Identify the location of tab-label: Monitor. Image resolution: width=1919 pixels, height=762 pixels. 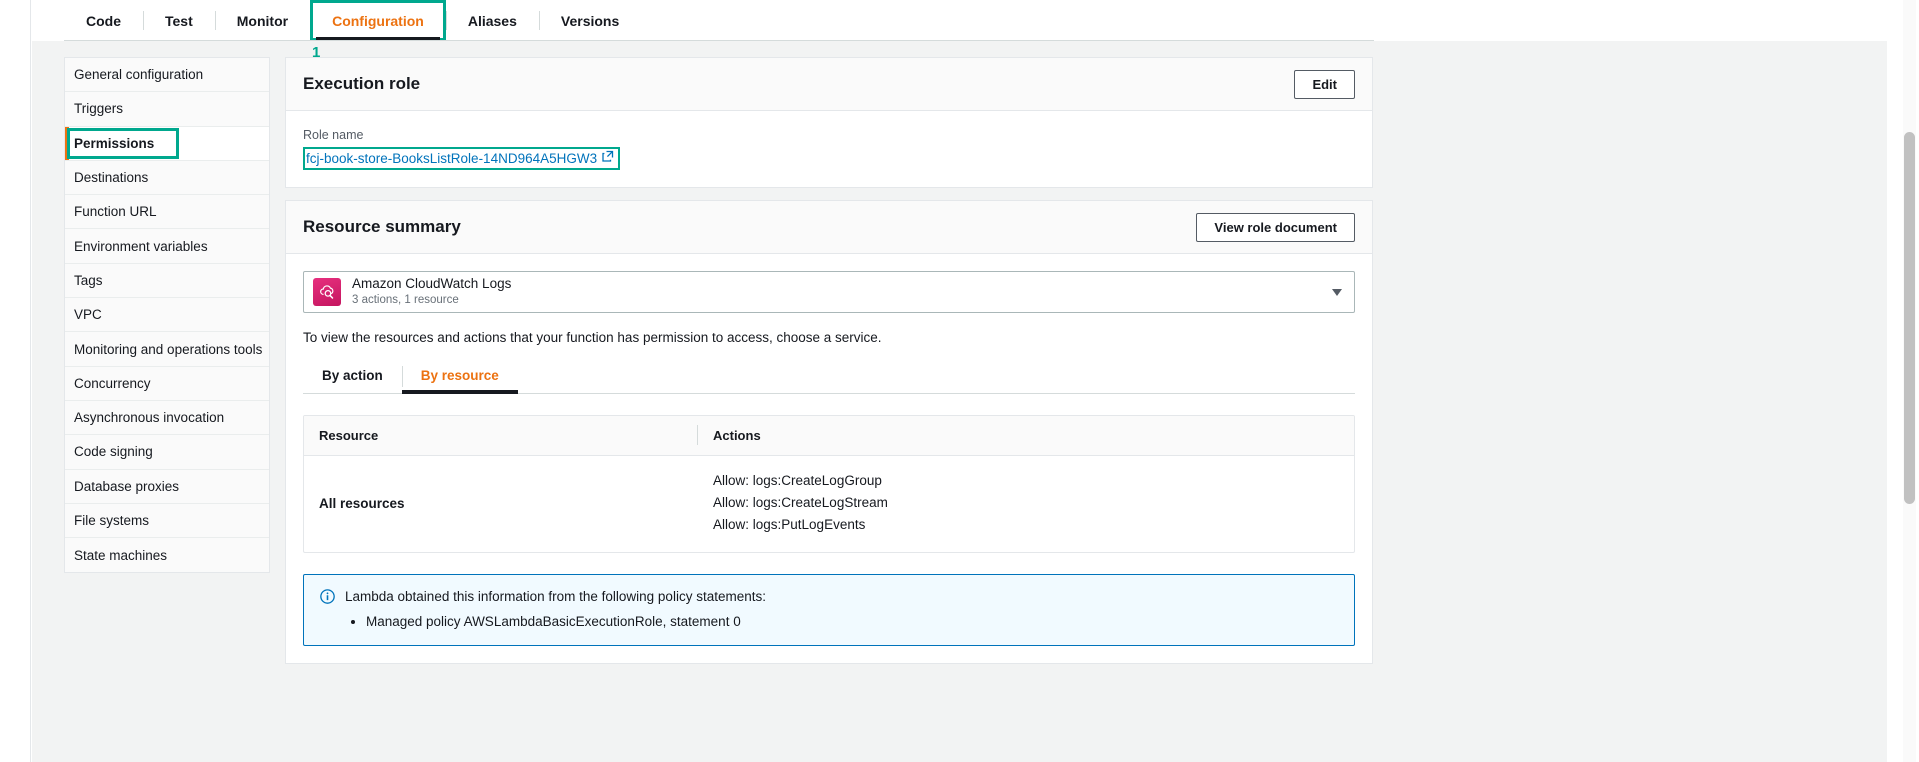
(262, 20).